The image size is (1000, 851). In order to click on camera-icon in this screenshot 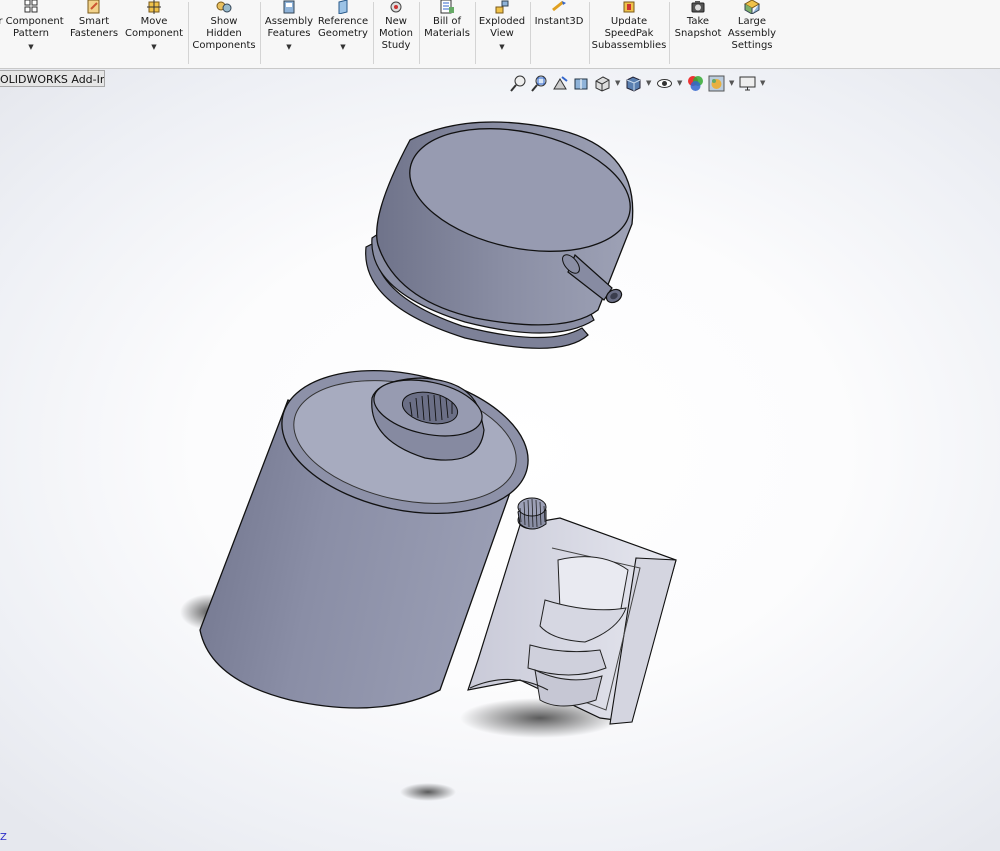, I will do `click(698, 7)`.